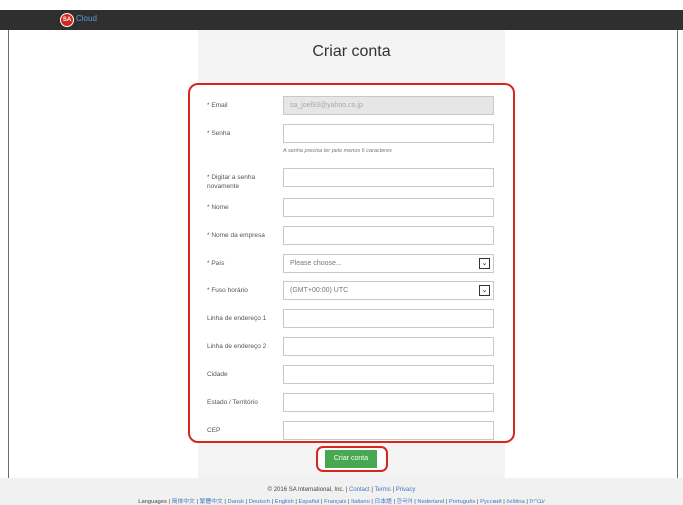 The image size is (683, 505). Describe the element at coordinates (388, 374) in the screenshot. I see `city-field` at that location.